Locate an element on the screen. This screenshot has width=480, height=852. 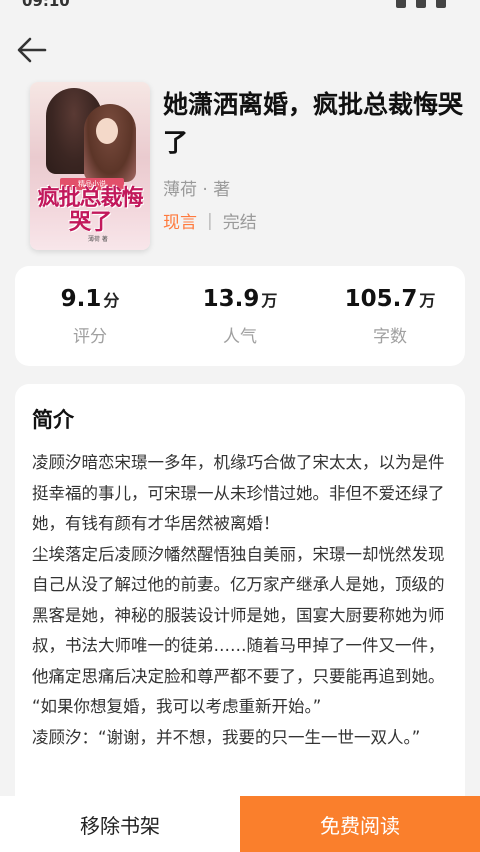
battery-icon is located at coordinates (441, 4).